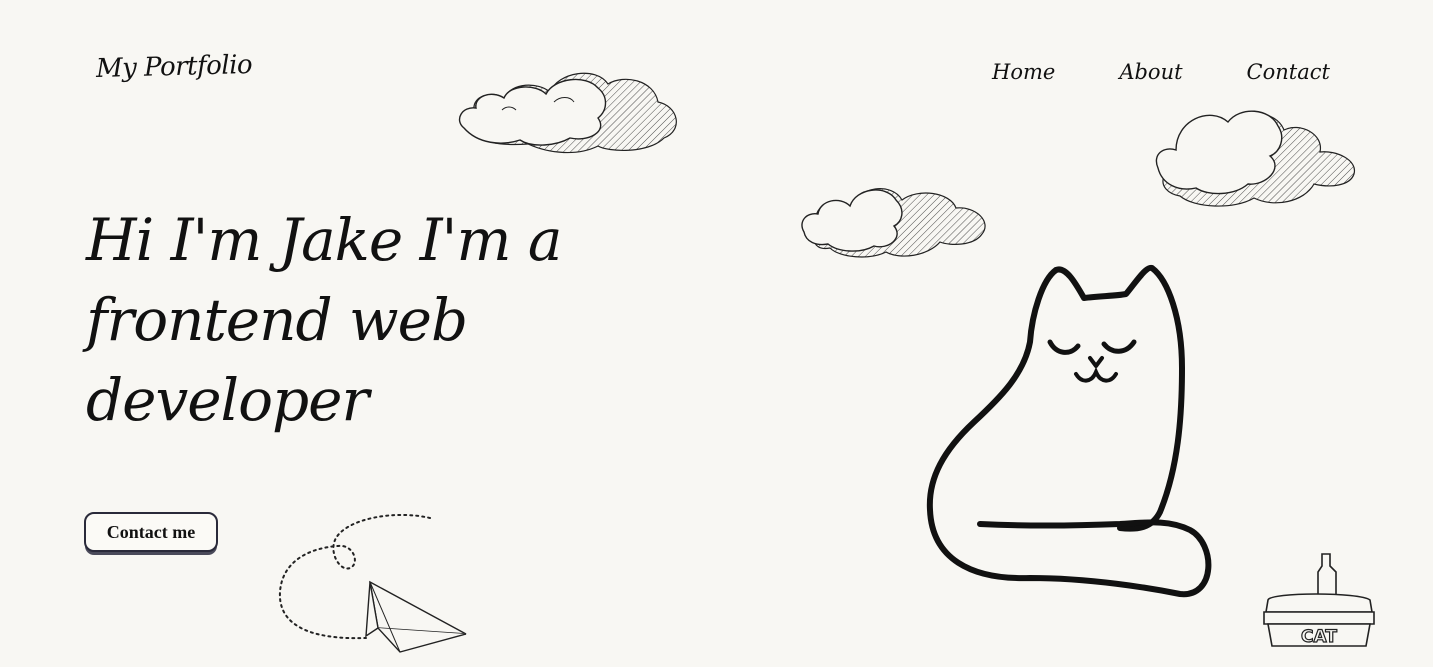 The image size is (1433, 667). What do you see at coordinates (1319, 637) in the screenshot?
I see `litter-box-label: CAT` at bounding box center [1319, 637].